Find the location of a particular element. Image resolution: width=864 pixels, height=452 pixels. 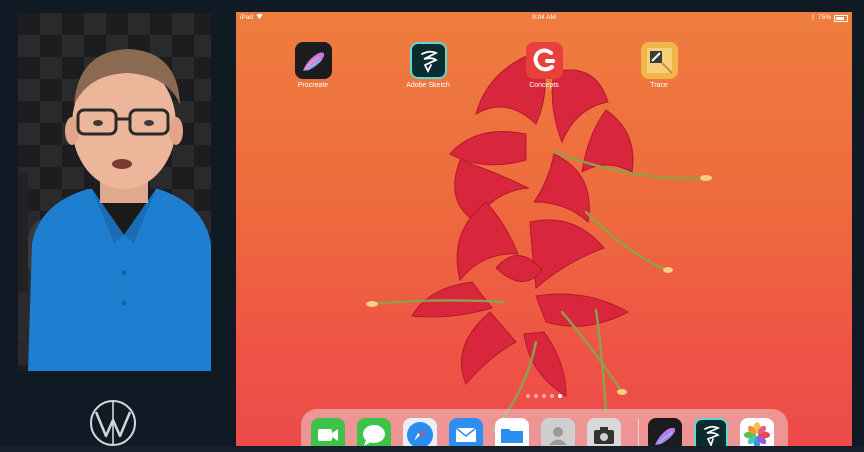

app-trace: Trace is located at coordinates (659, 65).